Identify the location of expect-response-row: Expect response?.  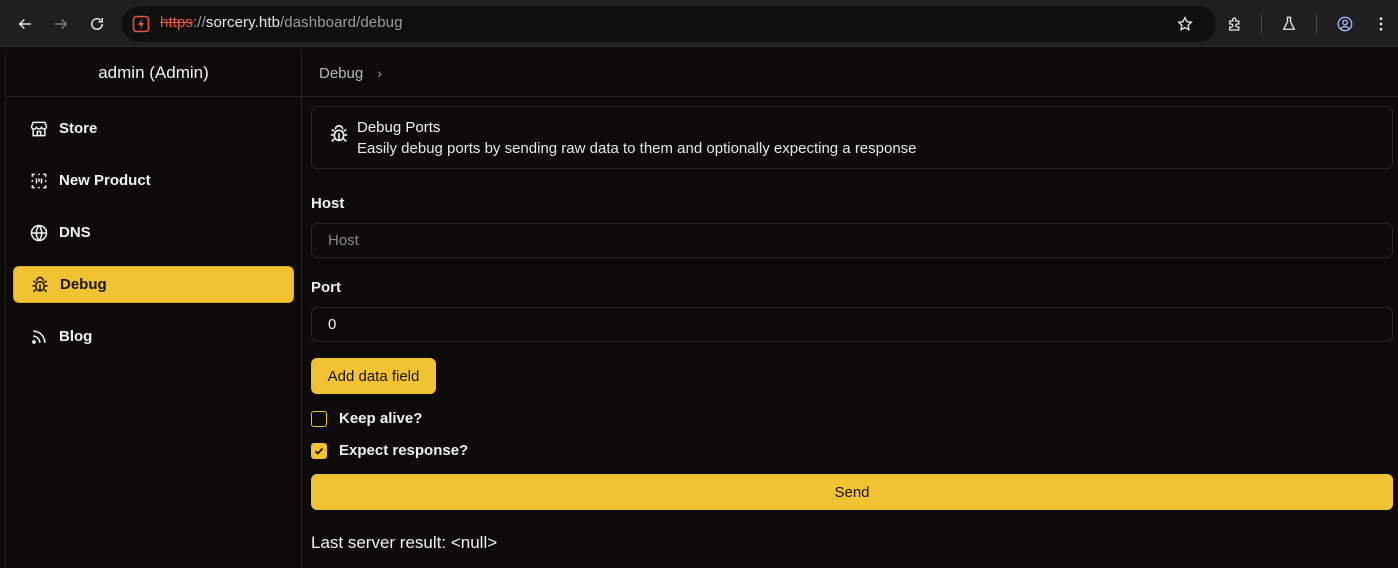
(389, 450).